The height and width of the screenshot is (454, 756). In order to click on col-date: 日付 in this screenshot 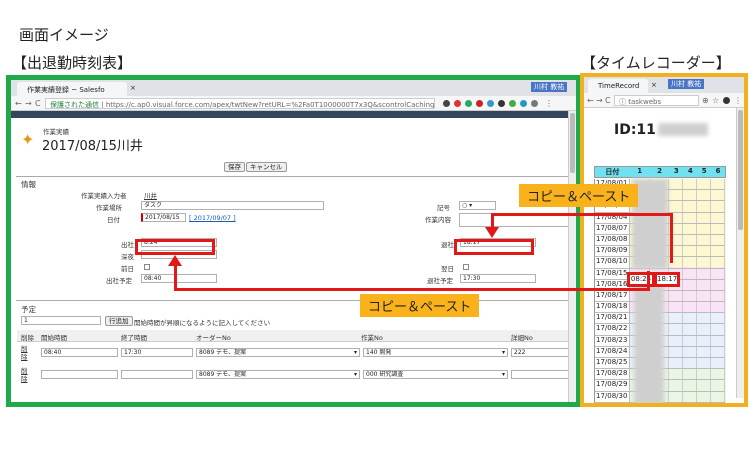, I will do `click(612, 172)`.